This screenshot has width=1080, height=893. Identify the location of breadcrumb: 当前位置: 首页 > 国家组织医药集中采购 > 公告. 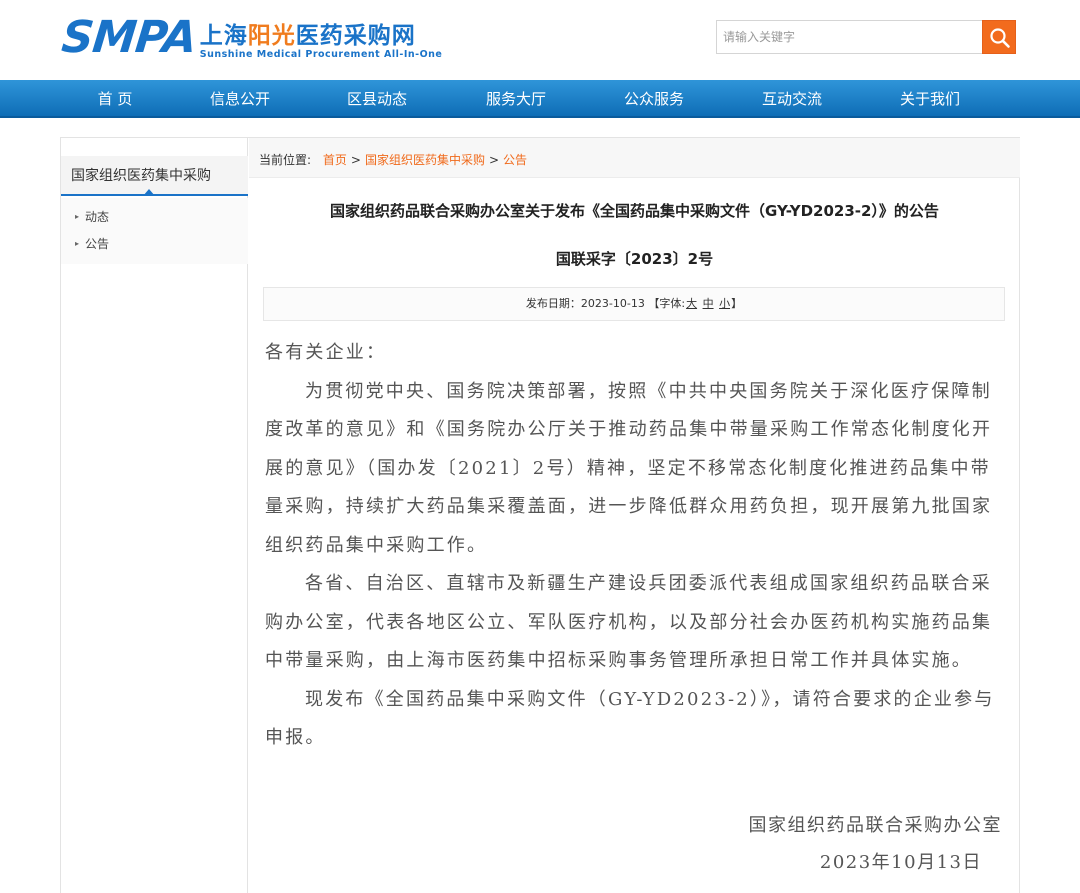
(393, 159).